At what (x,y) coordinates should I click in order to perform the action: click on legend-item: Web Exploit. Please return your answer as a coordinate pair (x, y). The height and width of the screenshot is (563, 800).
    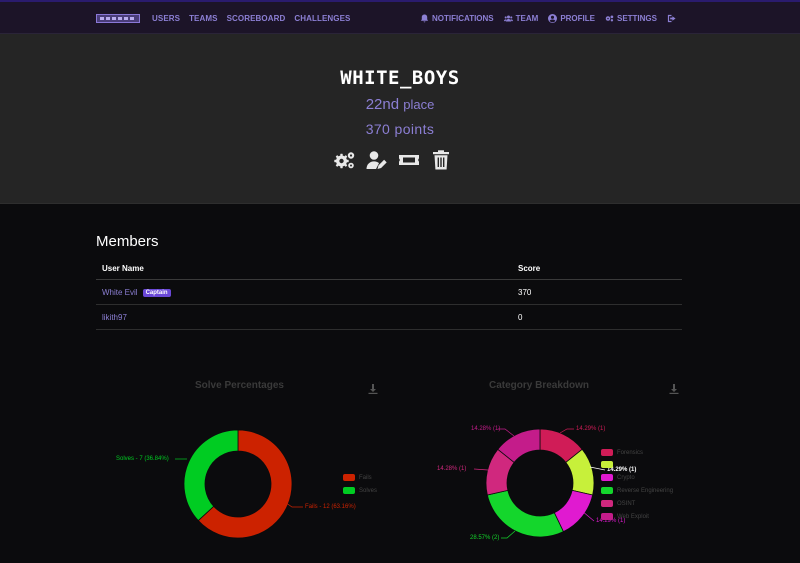
    Looking at the image, I should click on (625, 516).